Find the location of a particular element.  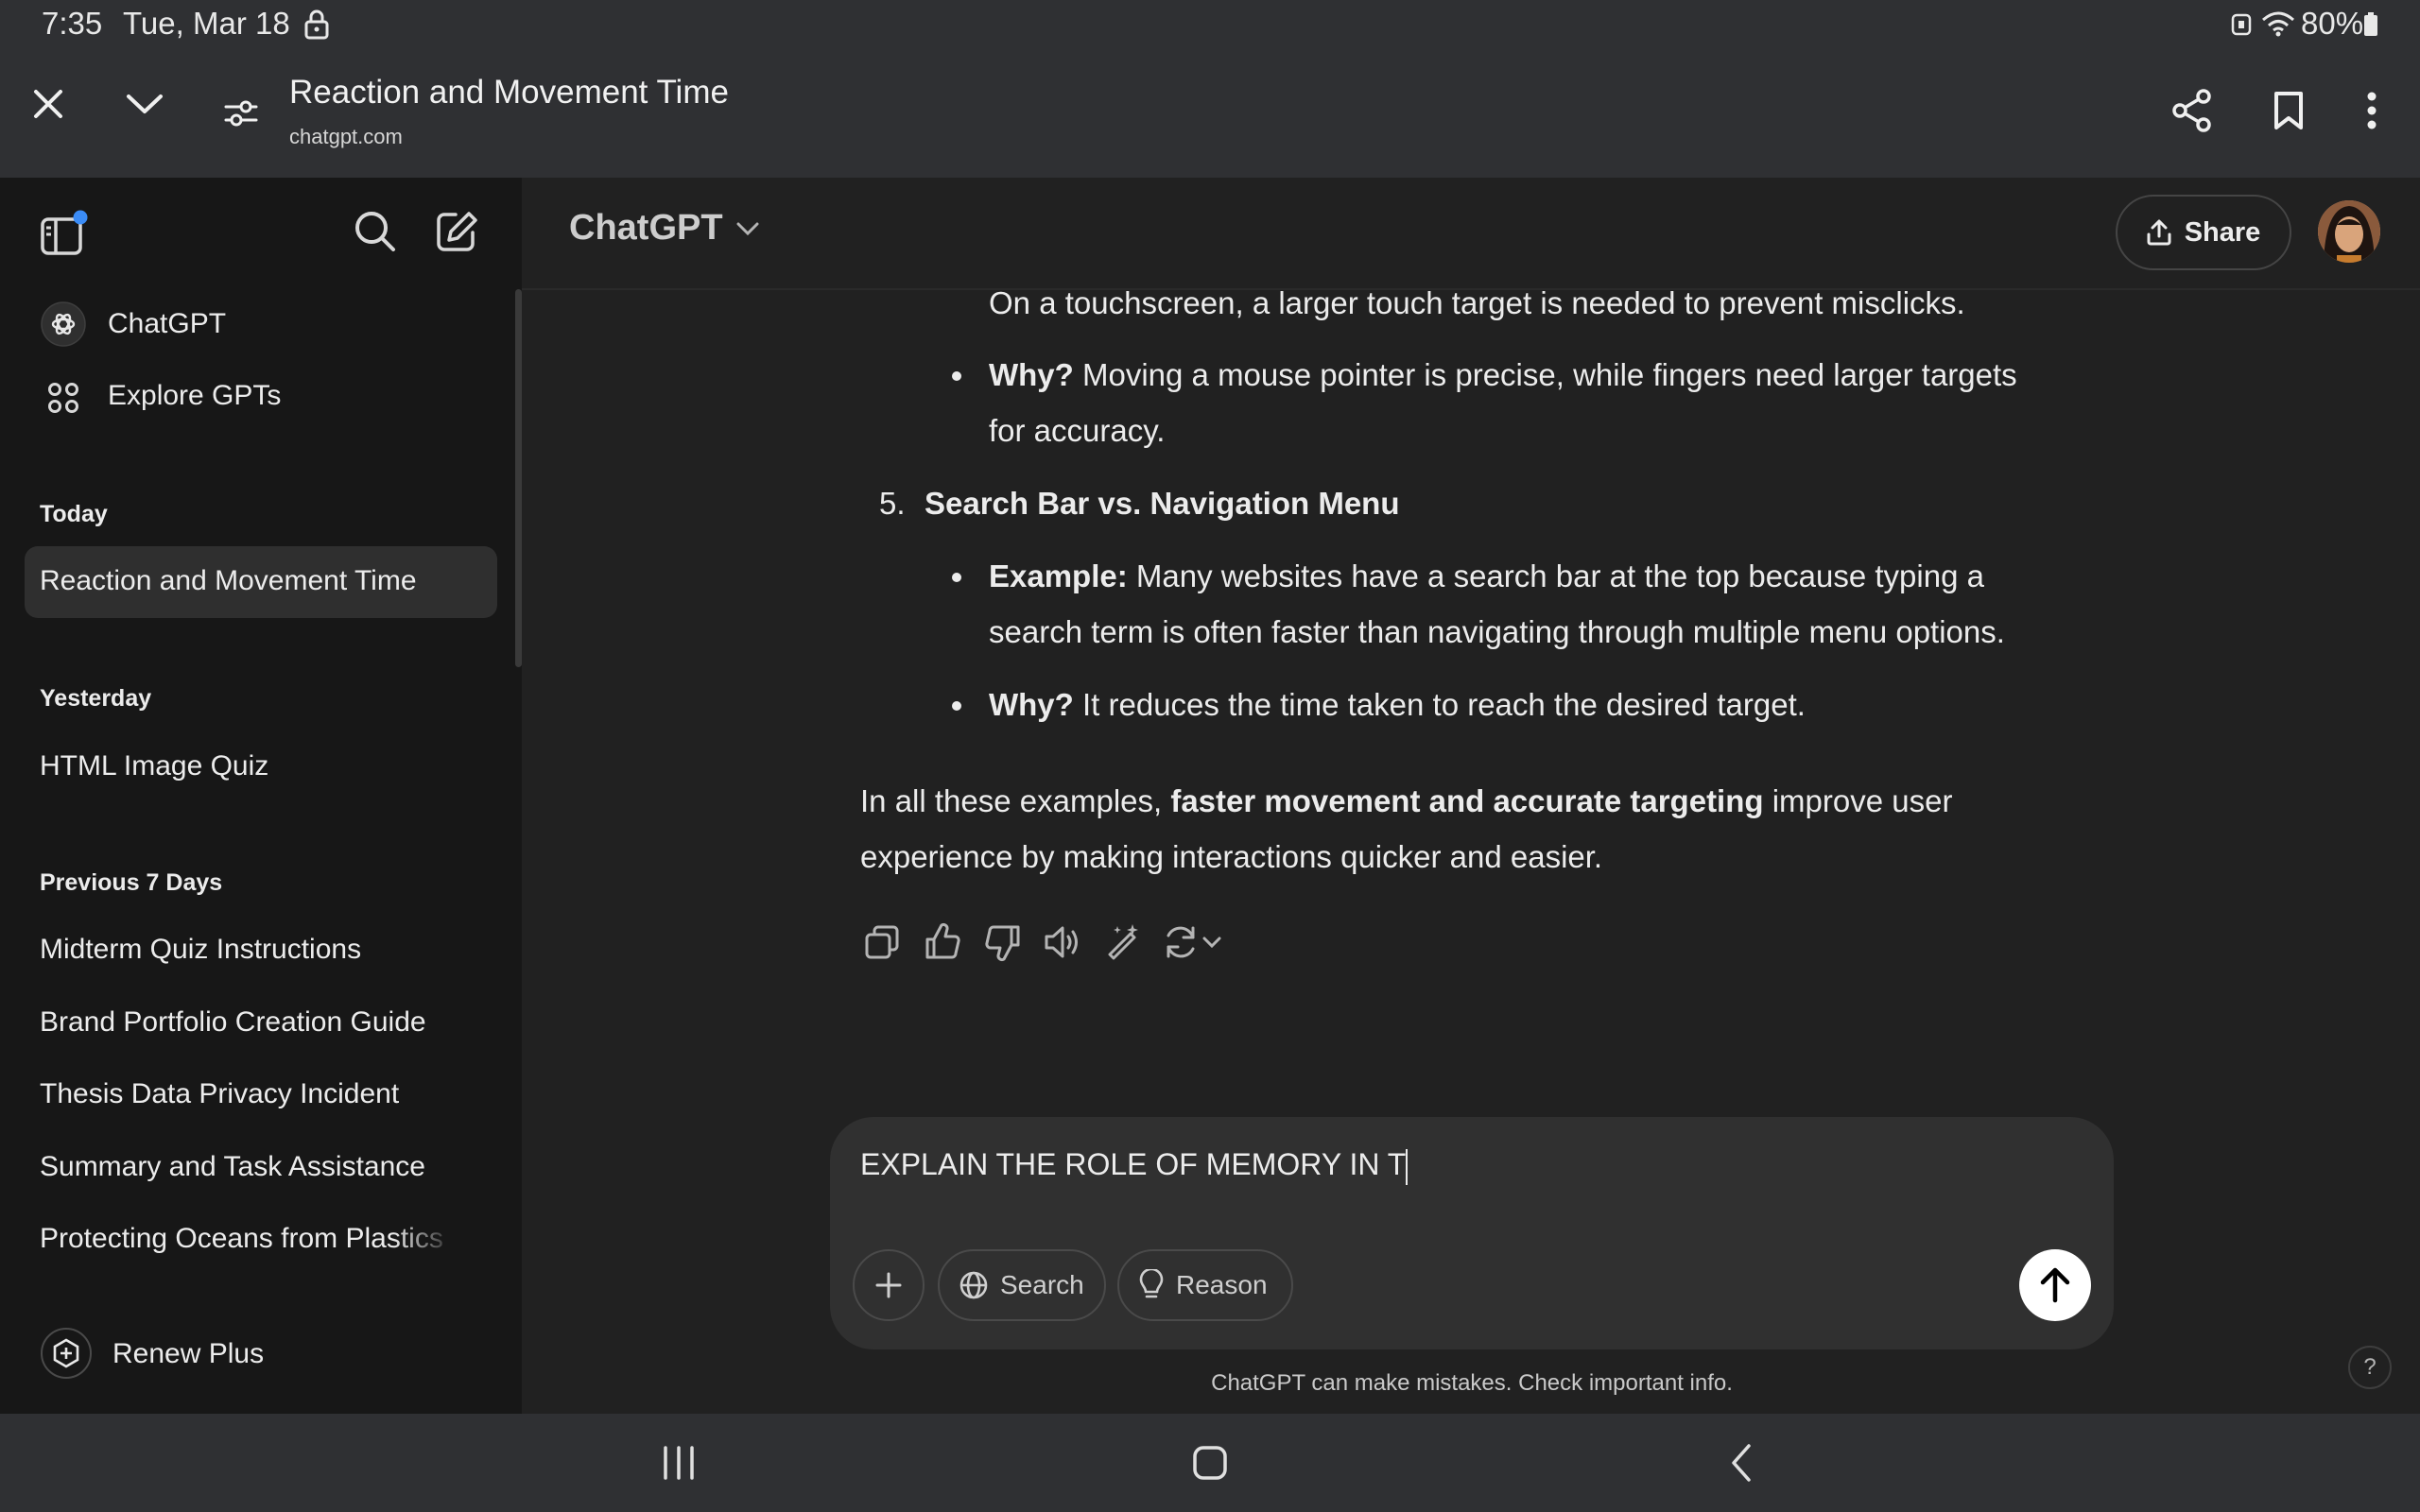

prompt-text: EXPLAIN THE ROLE OF MEMORY IN T is located at coordinates (1133, 1164).